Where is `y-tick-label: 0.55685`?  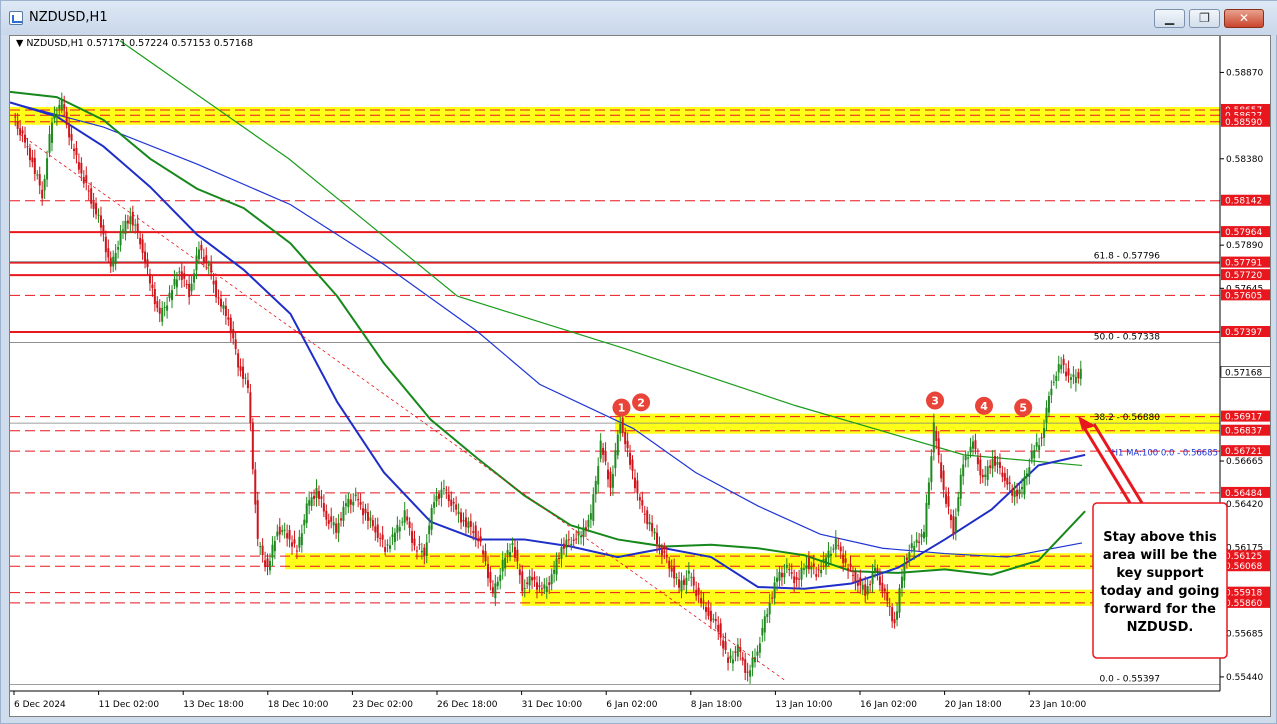
y-tick-label: 0.55685 is located at coordinates (1244, 635).